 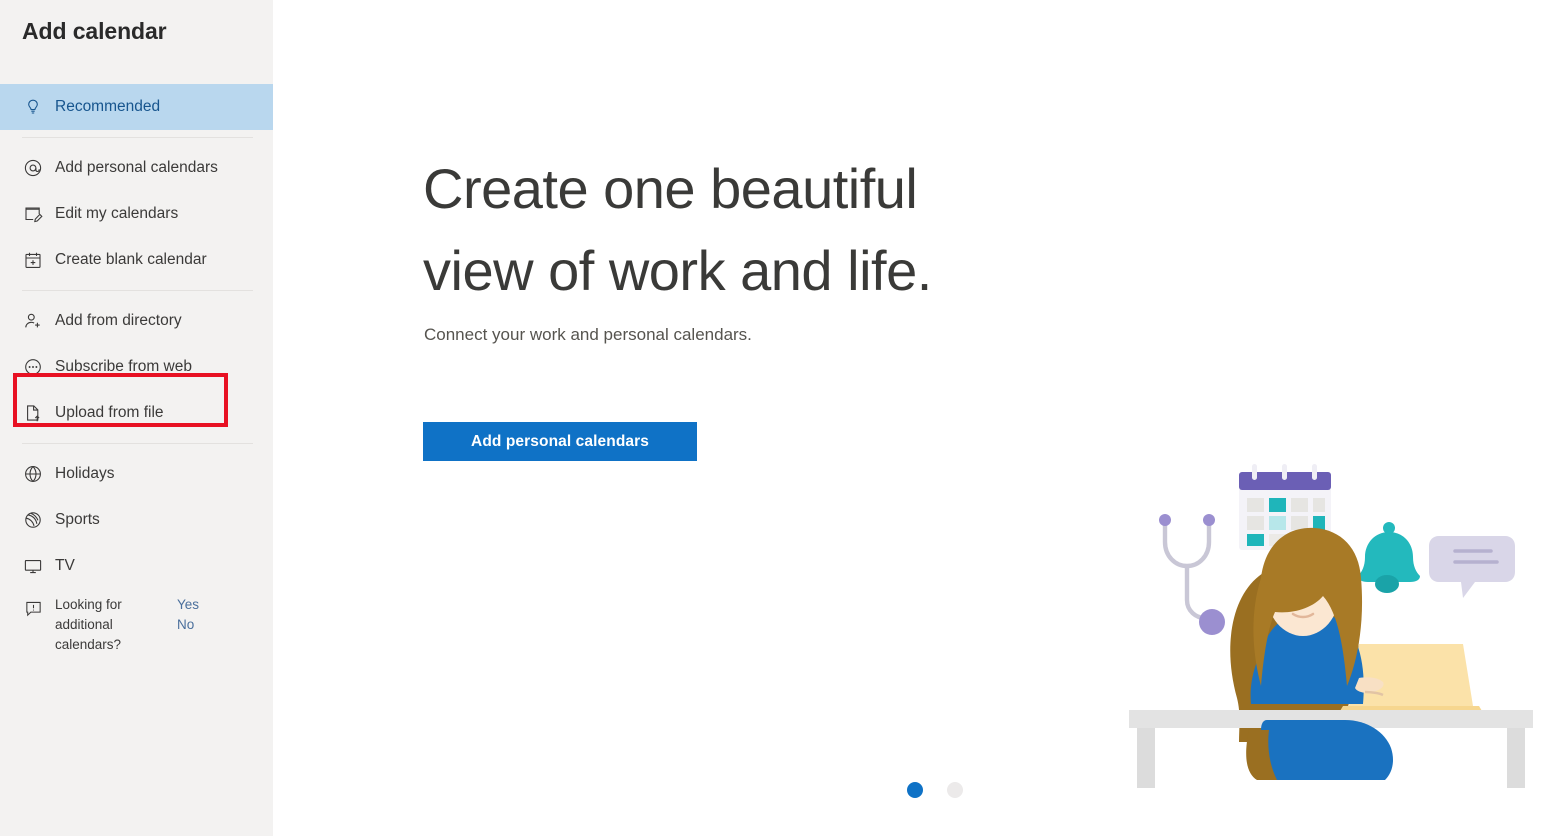 I want to click on sidebar-item-label: Create blank calendar, so click(x=131, y=259).